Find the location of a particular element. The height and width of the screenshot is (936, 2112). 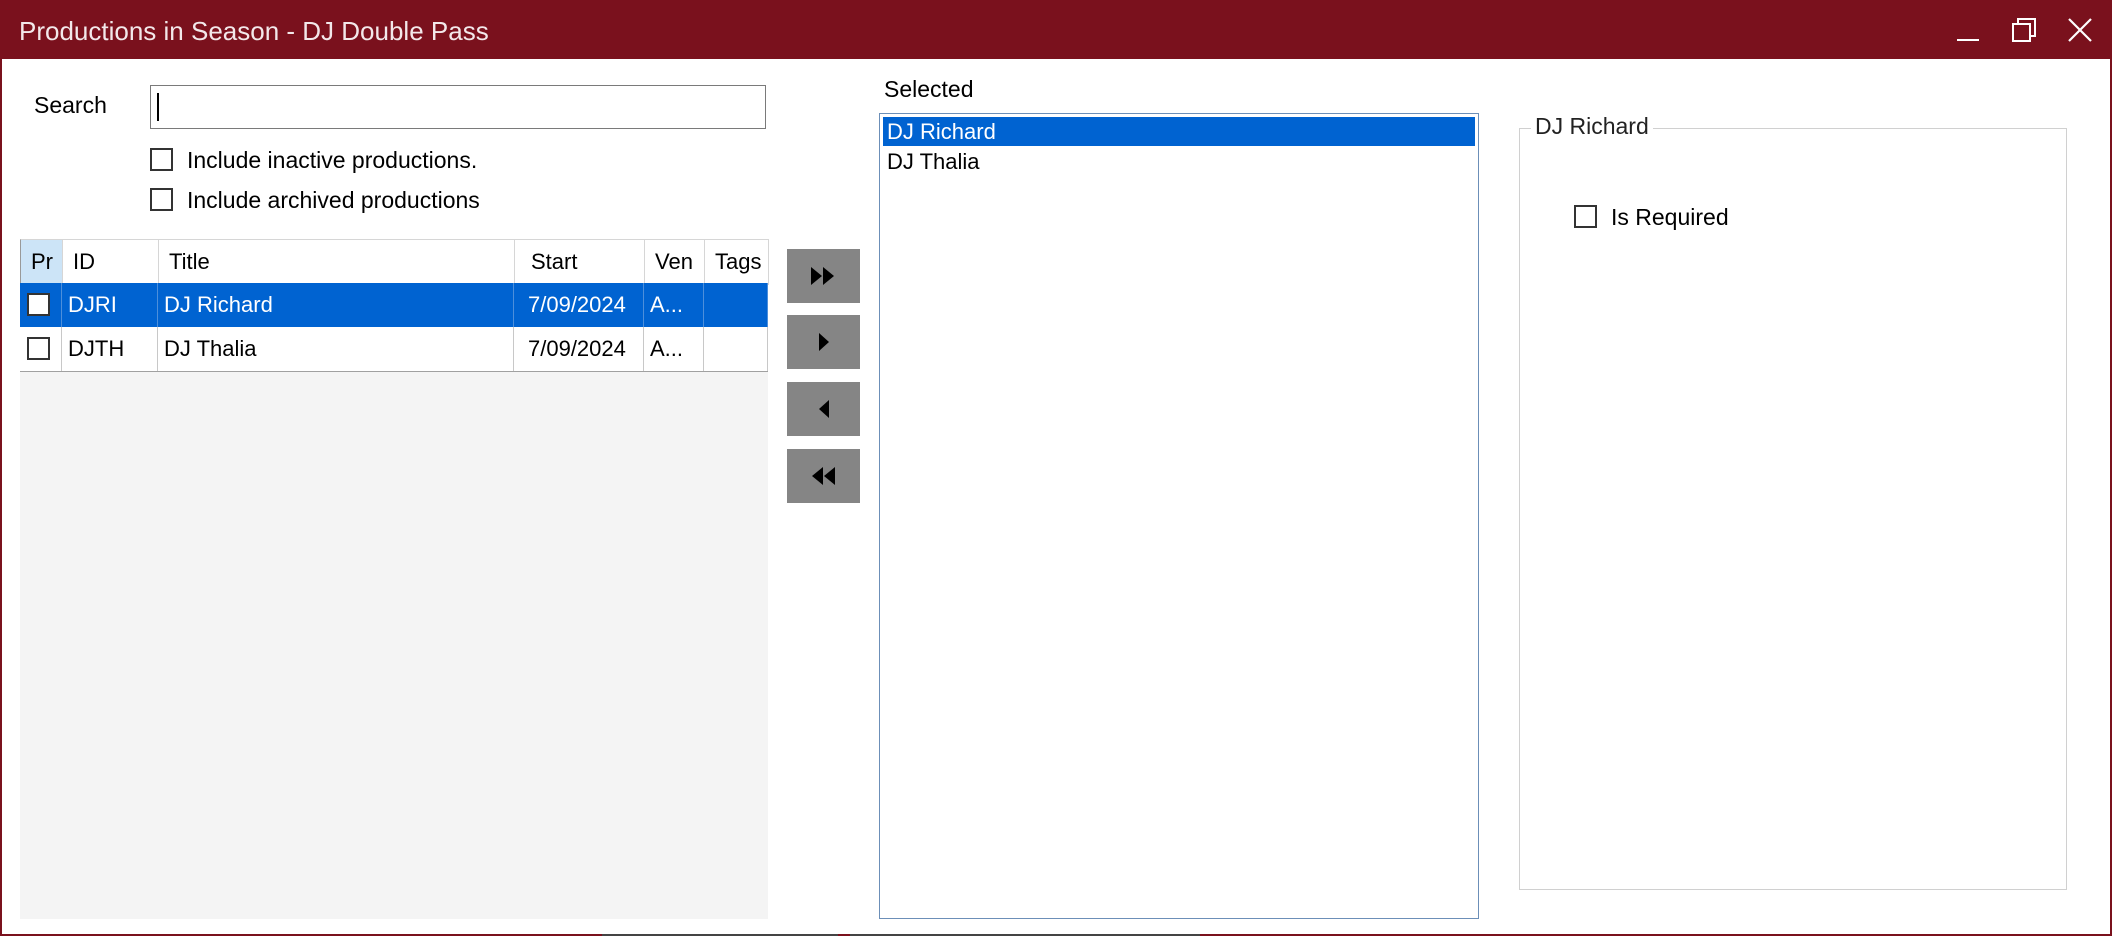

include-archived-label: Include archived productions is located at coordinates (333, 200).